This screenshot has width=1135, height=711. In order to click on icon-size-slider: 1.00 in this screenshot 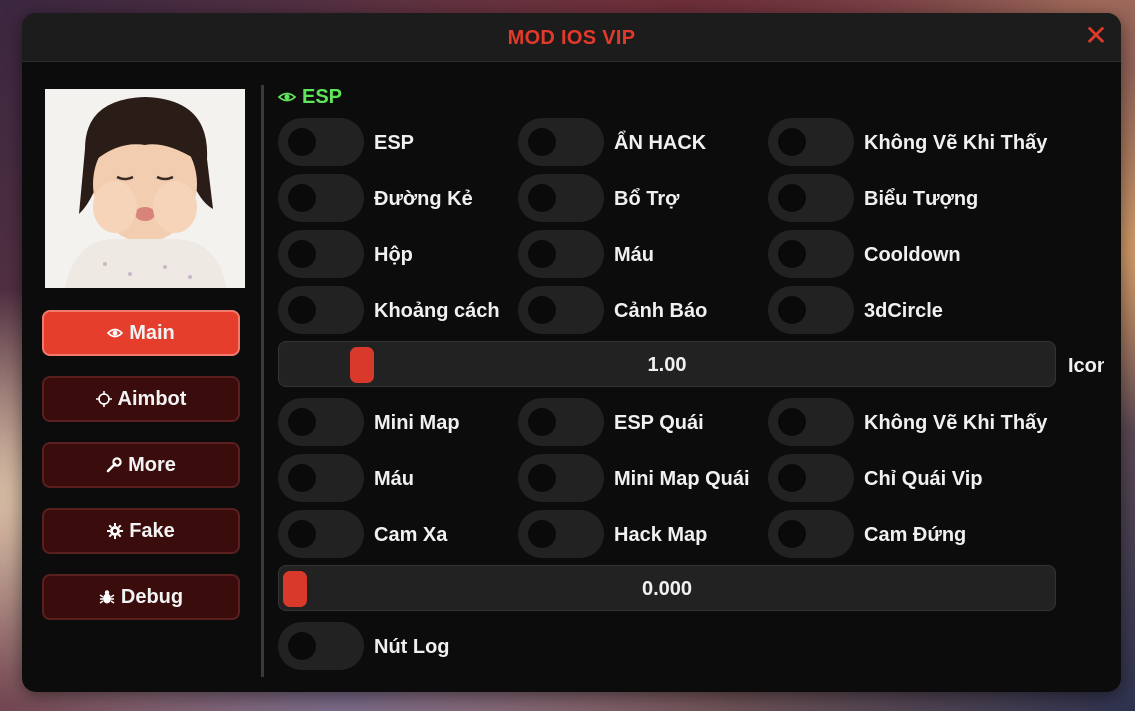, I will do `click(667, 364)`.